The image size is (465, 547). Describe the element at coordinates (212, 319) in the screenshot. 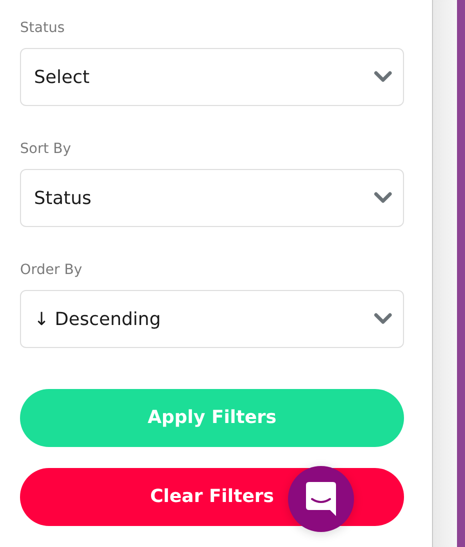

I see `select-dropdown: ↓ Descending` at that location.